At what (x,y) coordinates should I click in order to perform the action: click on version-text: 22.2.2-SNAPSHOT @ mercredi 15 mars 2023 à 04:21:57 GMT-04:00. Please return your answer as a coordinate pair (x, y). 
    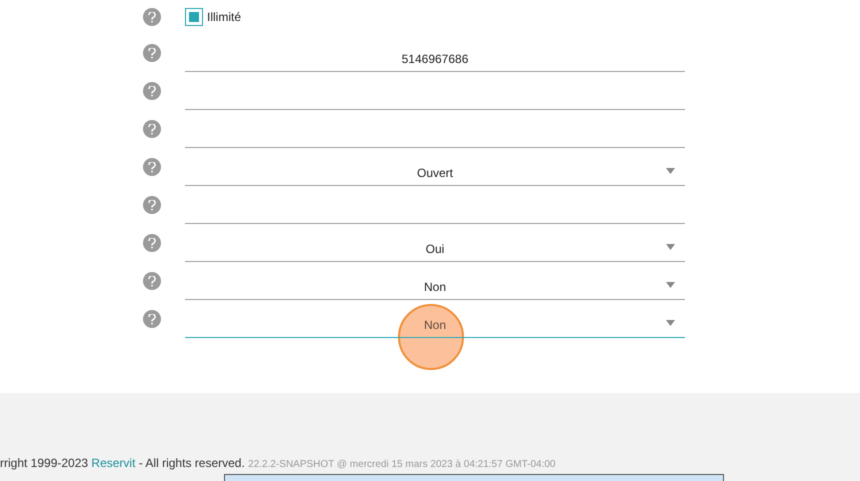
    Looking at the image, I should click on (402, 464).